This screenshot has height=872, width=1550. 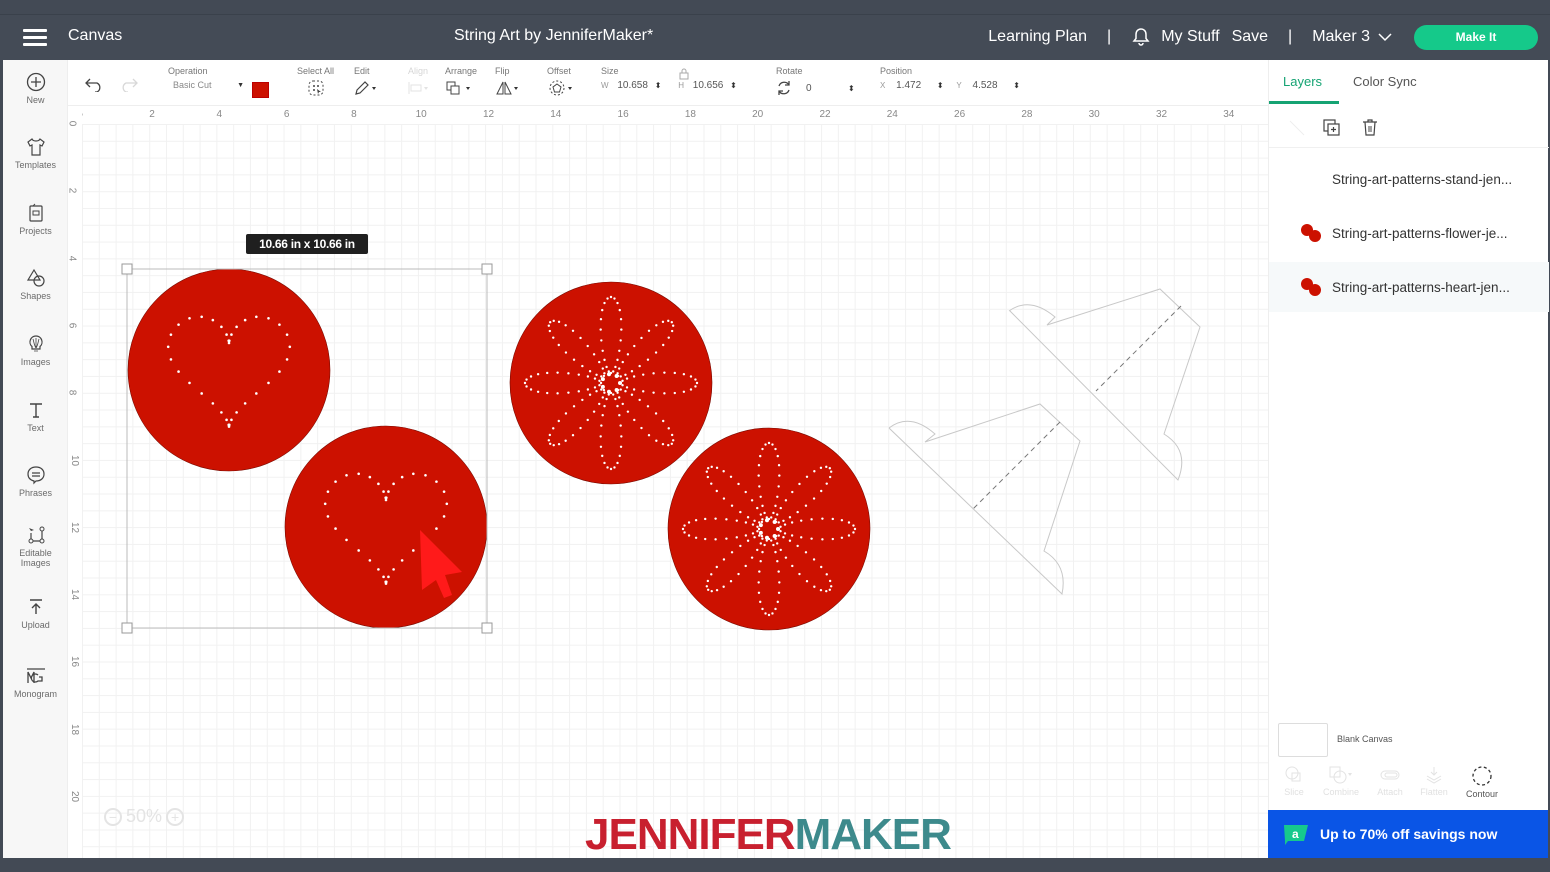 I want to click on sidebar-item-images: Images, so click(x=35, y=350).